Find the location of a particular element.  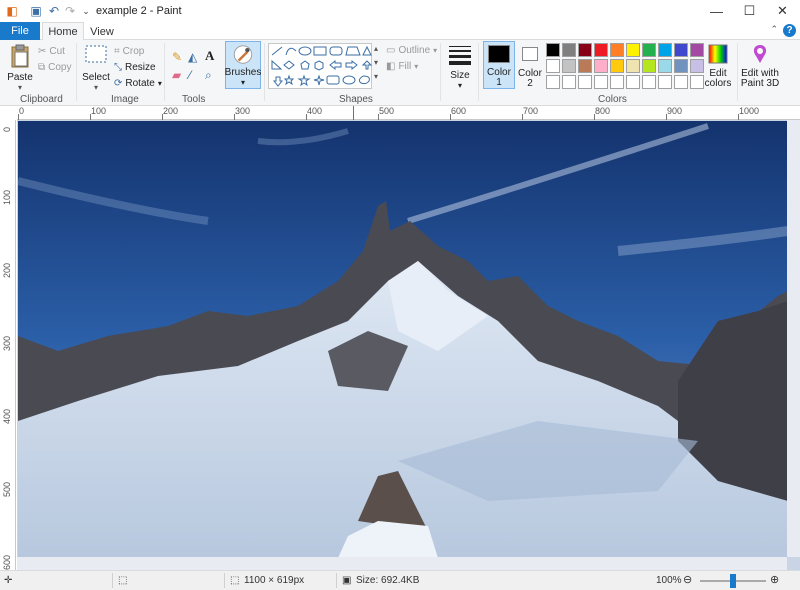

shapes-gallery is located at coordinates (320, 66).